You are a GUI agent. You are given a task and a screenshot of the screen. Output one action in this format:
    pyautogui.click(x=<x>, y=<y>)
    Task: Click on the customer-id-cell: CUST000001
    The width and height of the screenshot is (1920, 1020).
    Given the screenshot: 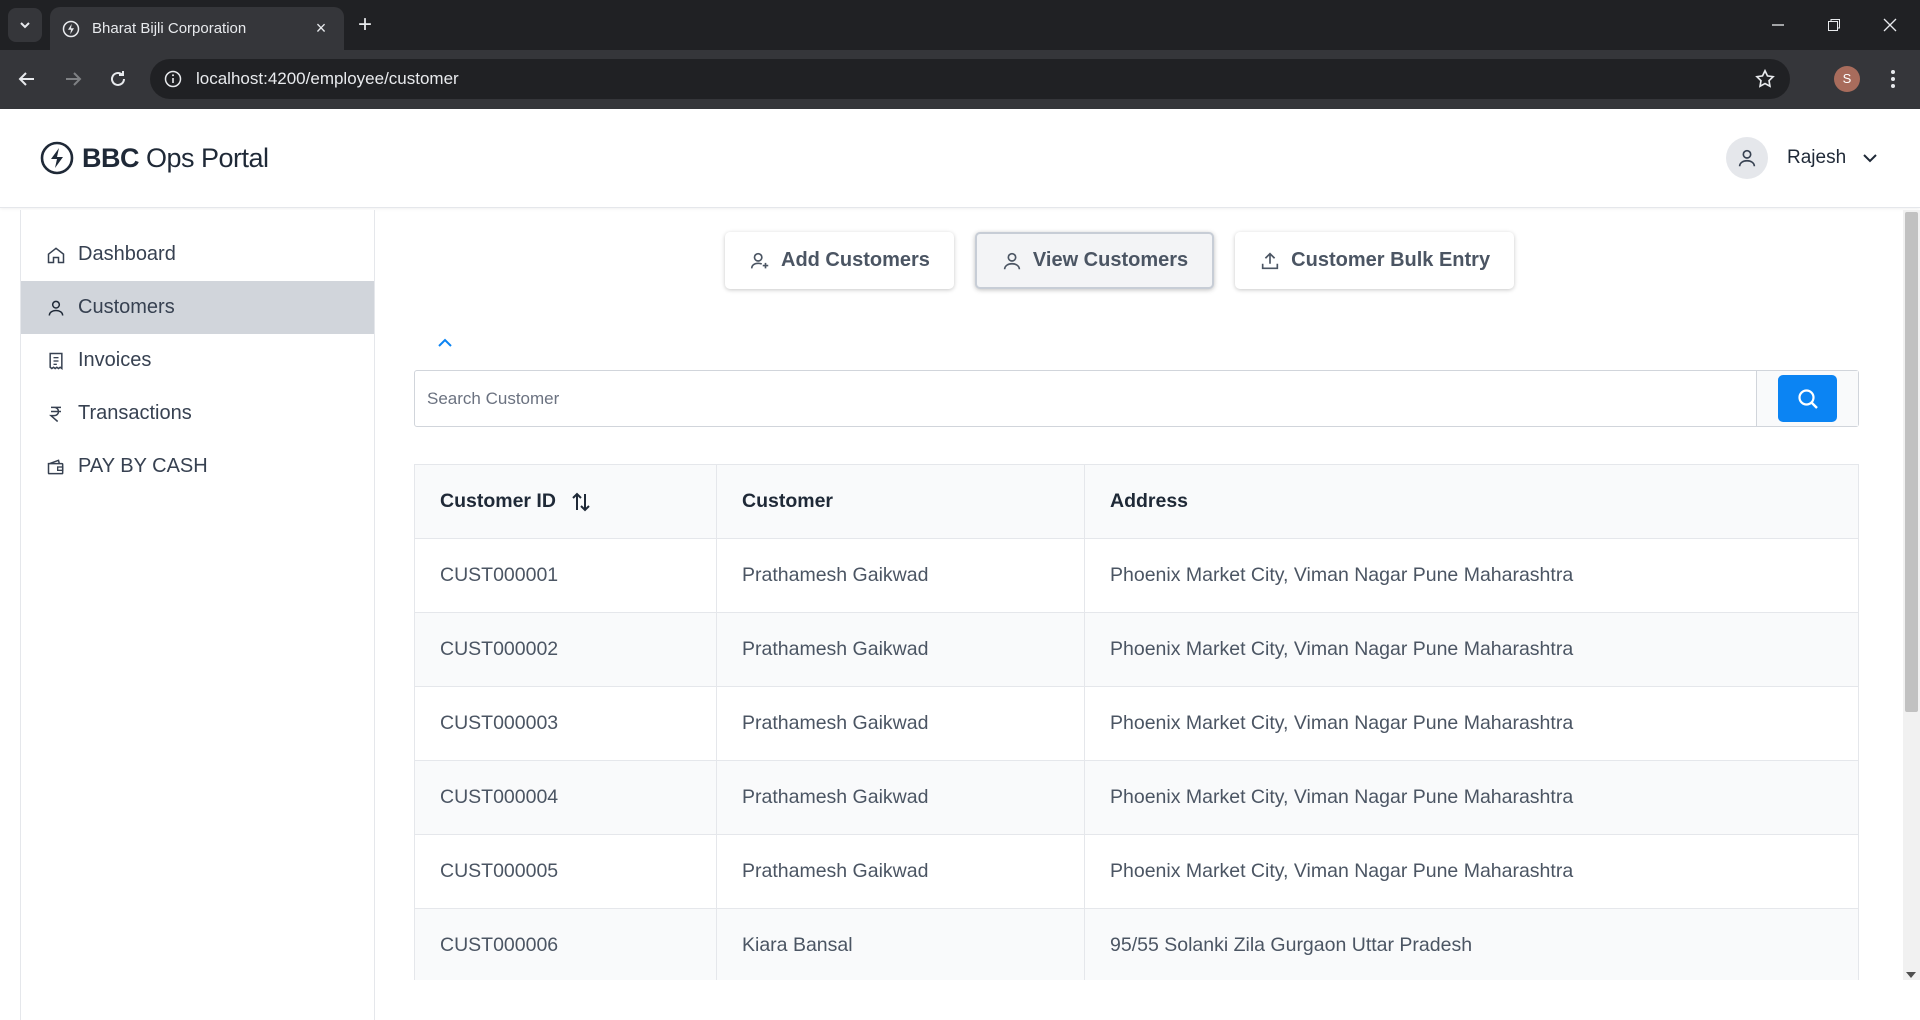 What is the action you would take?
    pyautogui.click(x=565, y=575)
    